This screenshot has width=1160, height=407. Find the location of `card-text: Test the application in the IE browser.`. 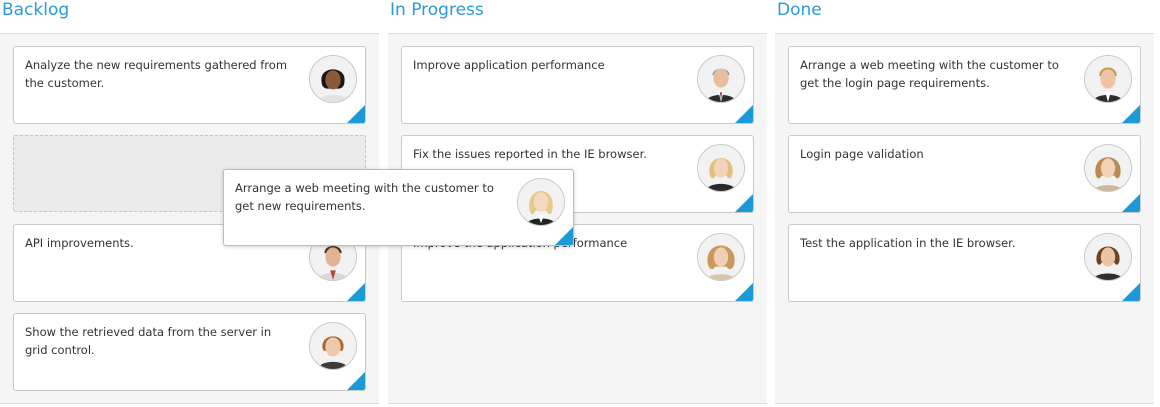

card-text: Test the application in the IE browser. is located at coordinates (908, 243).